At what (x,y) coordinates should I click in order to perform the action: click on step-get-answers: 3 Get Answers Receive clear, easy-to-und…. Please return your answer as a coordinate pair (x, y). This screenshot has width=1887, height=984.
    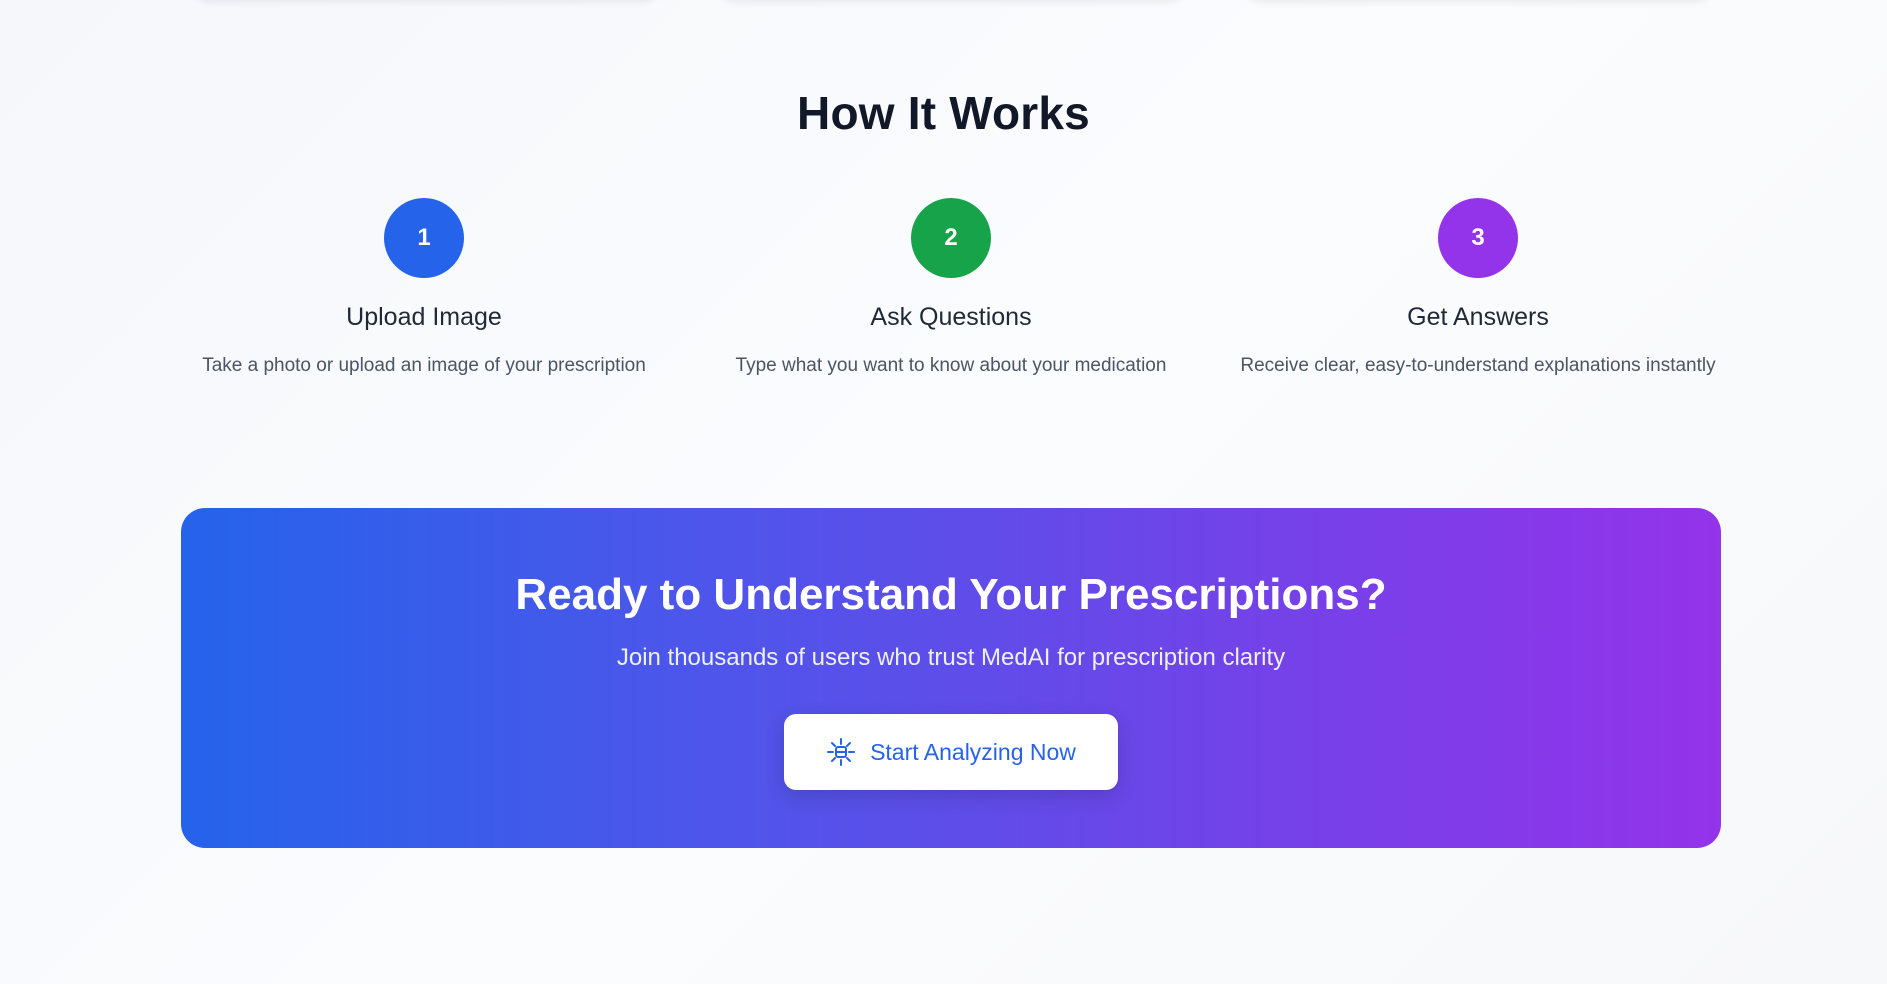
    Looking at the image, I should click on (1478, 289).